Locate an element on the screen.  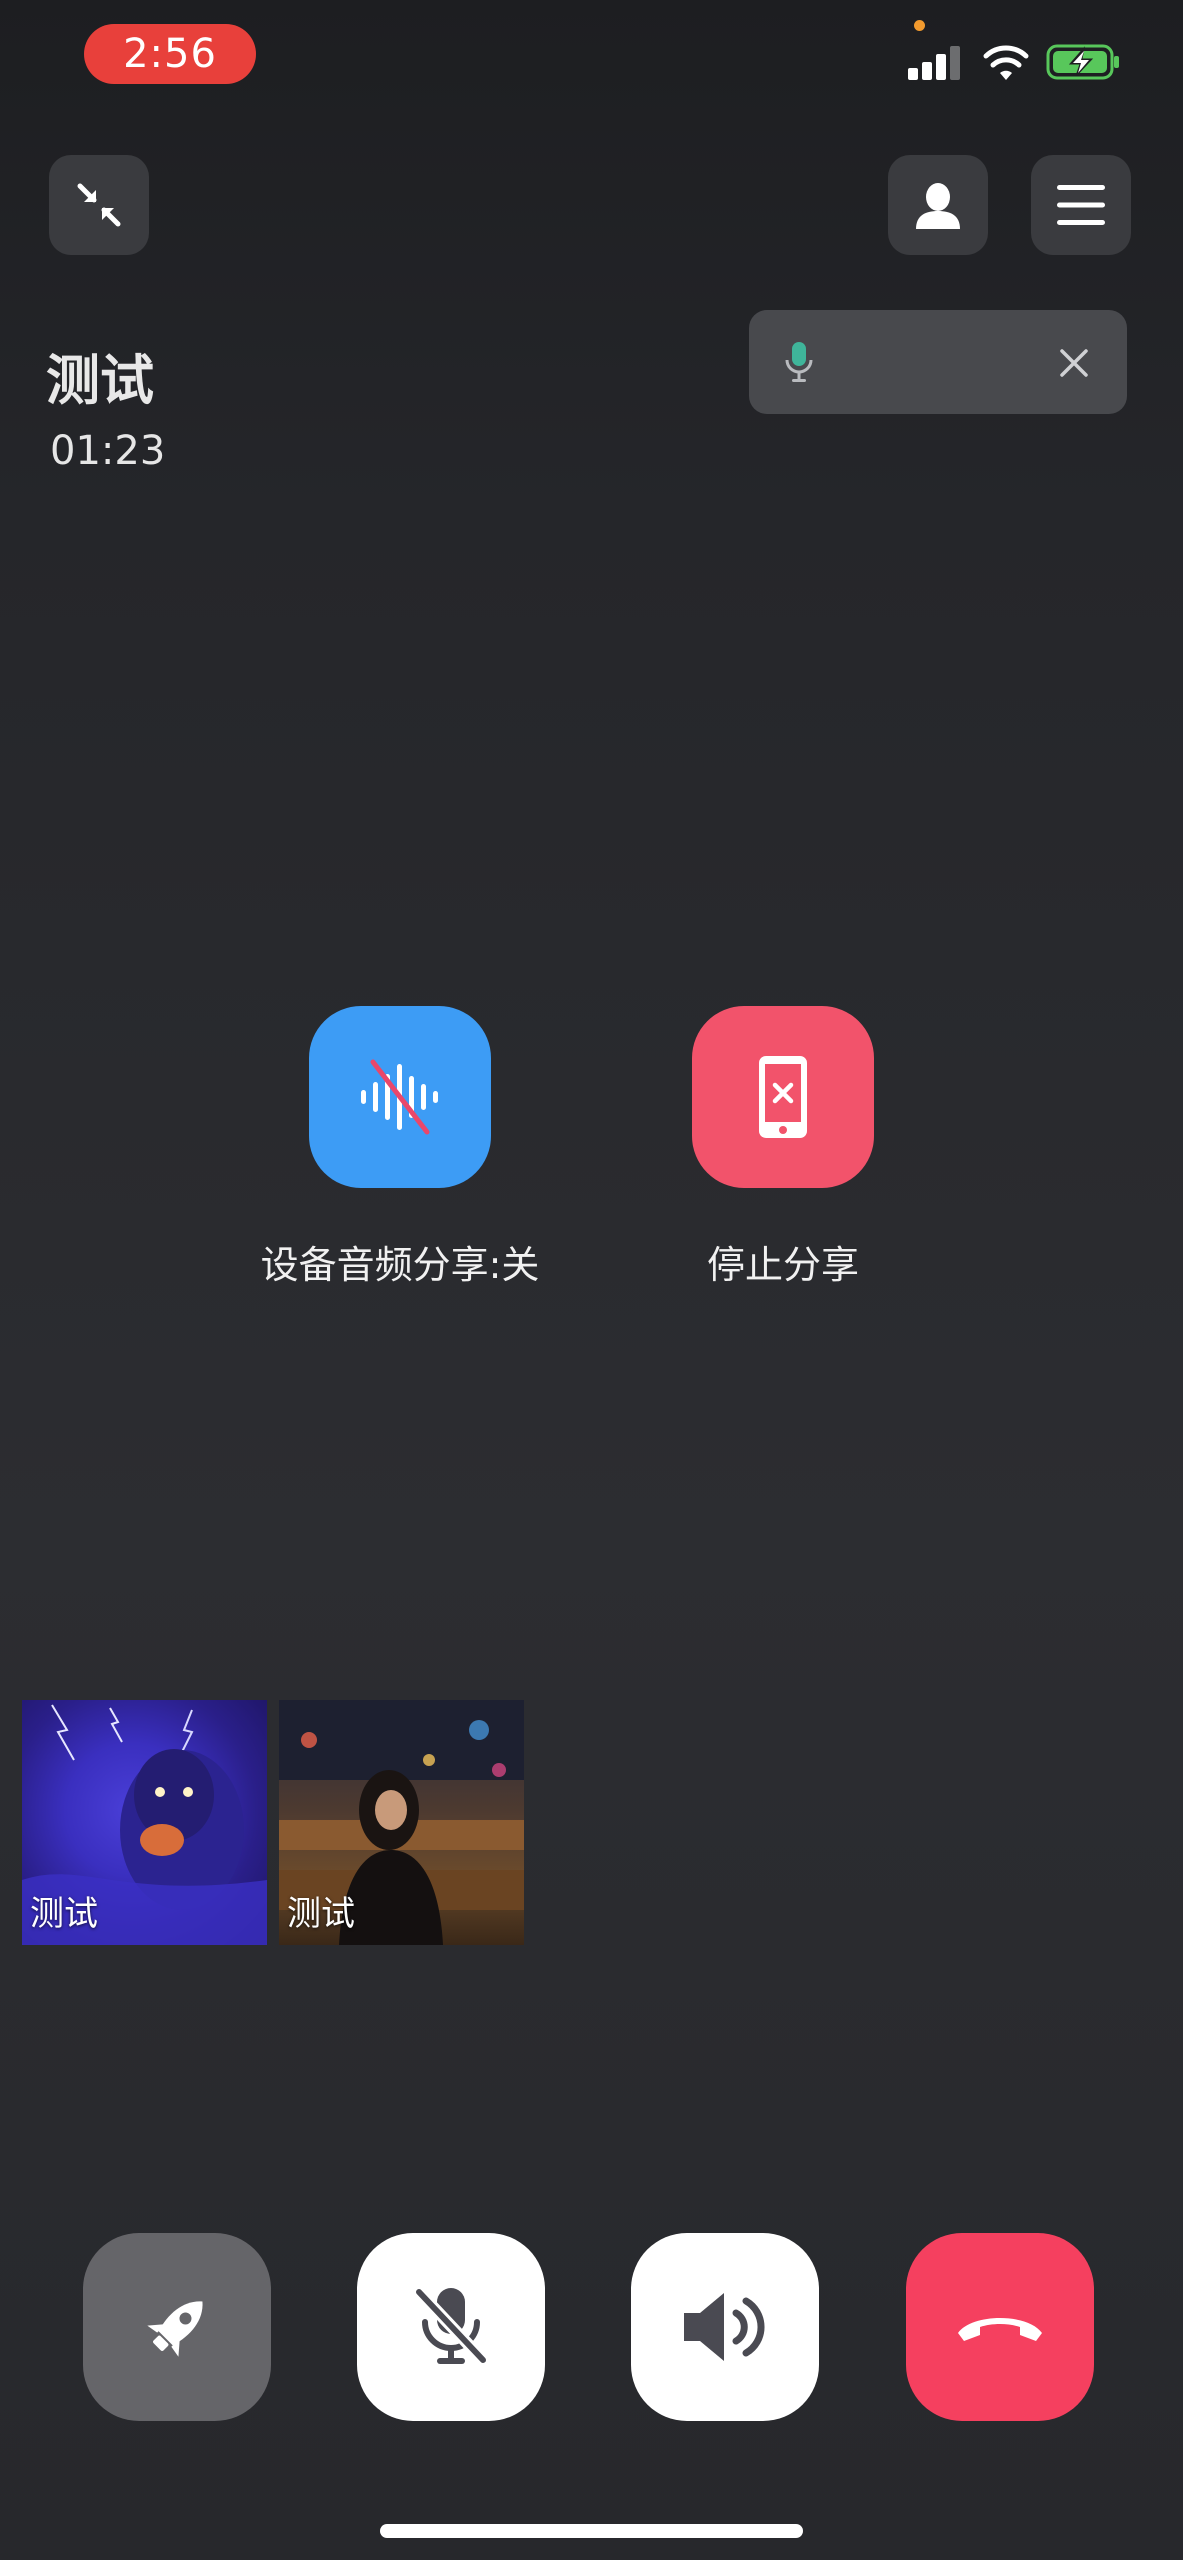
call-duration: 01:23 is located at coordinates (108, 451).